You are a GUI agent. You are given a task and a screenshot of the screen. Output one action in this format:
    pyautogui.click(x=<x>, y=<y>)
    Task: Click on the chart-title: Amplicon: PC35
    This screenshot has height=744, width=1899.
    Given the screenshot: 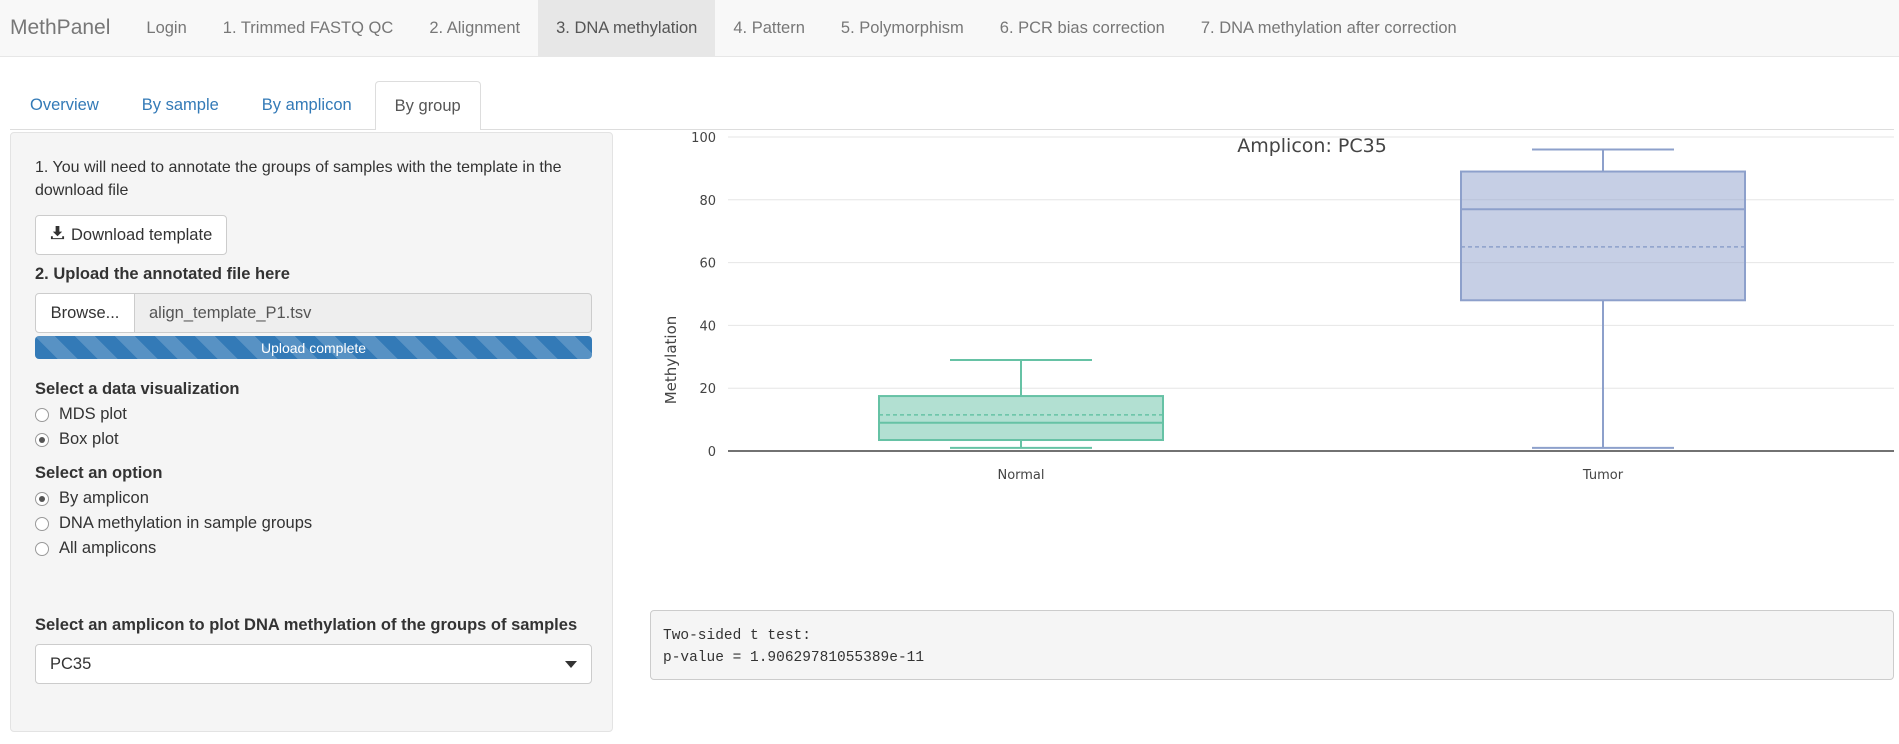 What is the action you would take?
    pyautogui.click(x=1312, y=146)
    